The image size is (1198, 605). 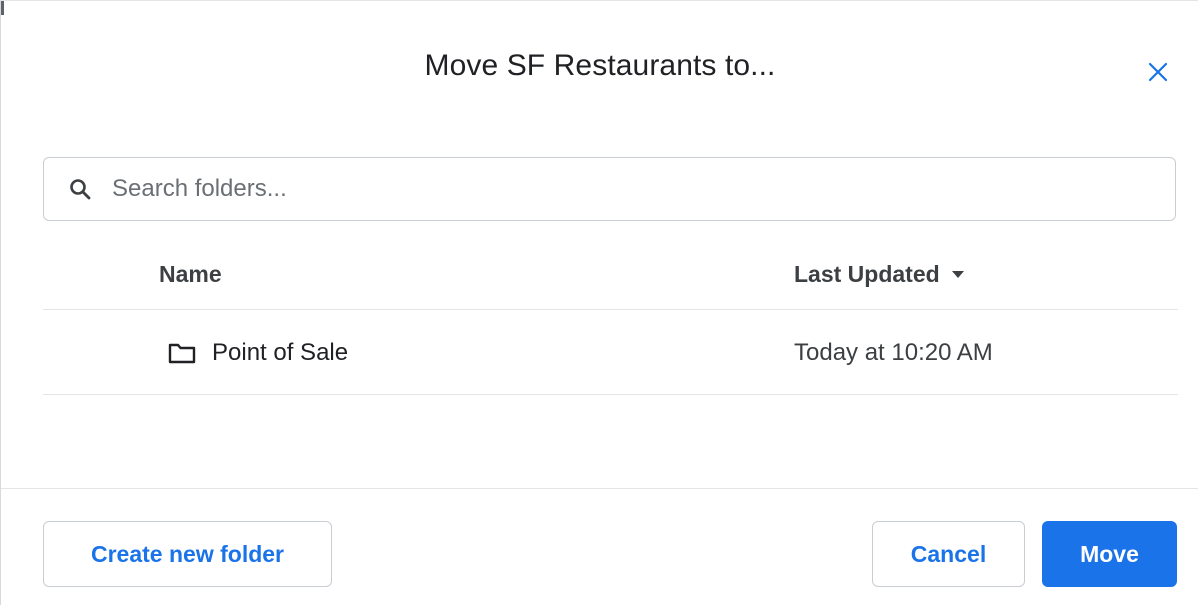 What do you see at coordinates (599, 488) in the screenshot?
I see `footer-divider` at bounding box center [599, 488].